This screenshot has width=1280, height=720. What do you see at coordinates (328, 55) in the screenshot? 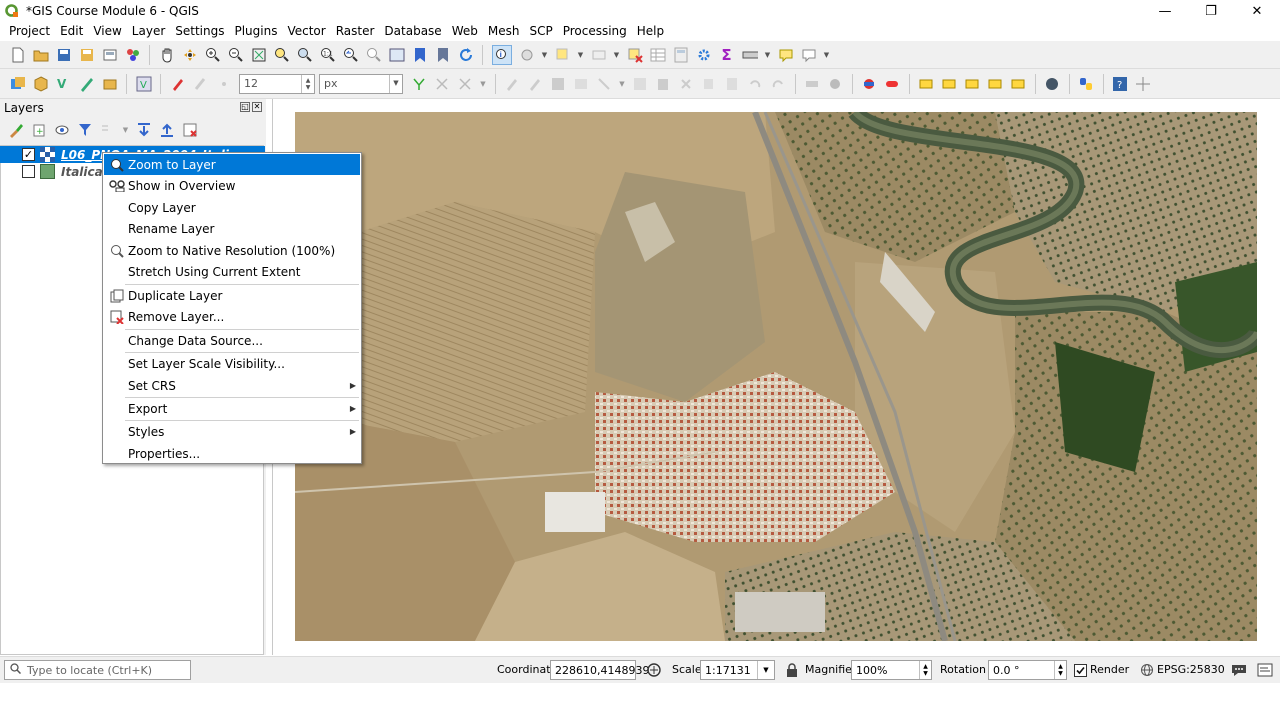
I see `zoom-native-icon: 1:1` at bounding box center [328, 55].